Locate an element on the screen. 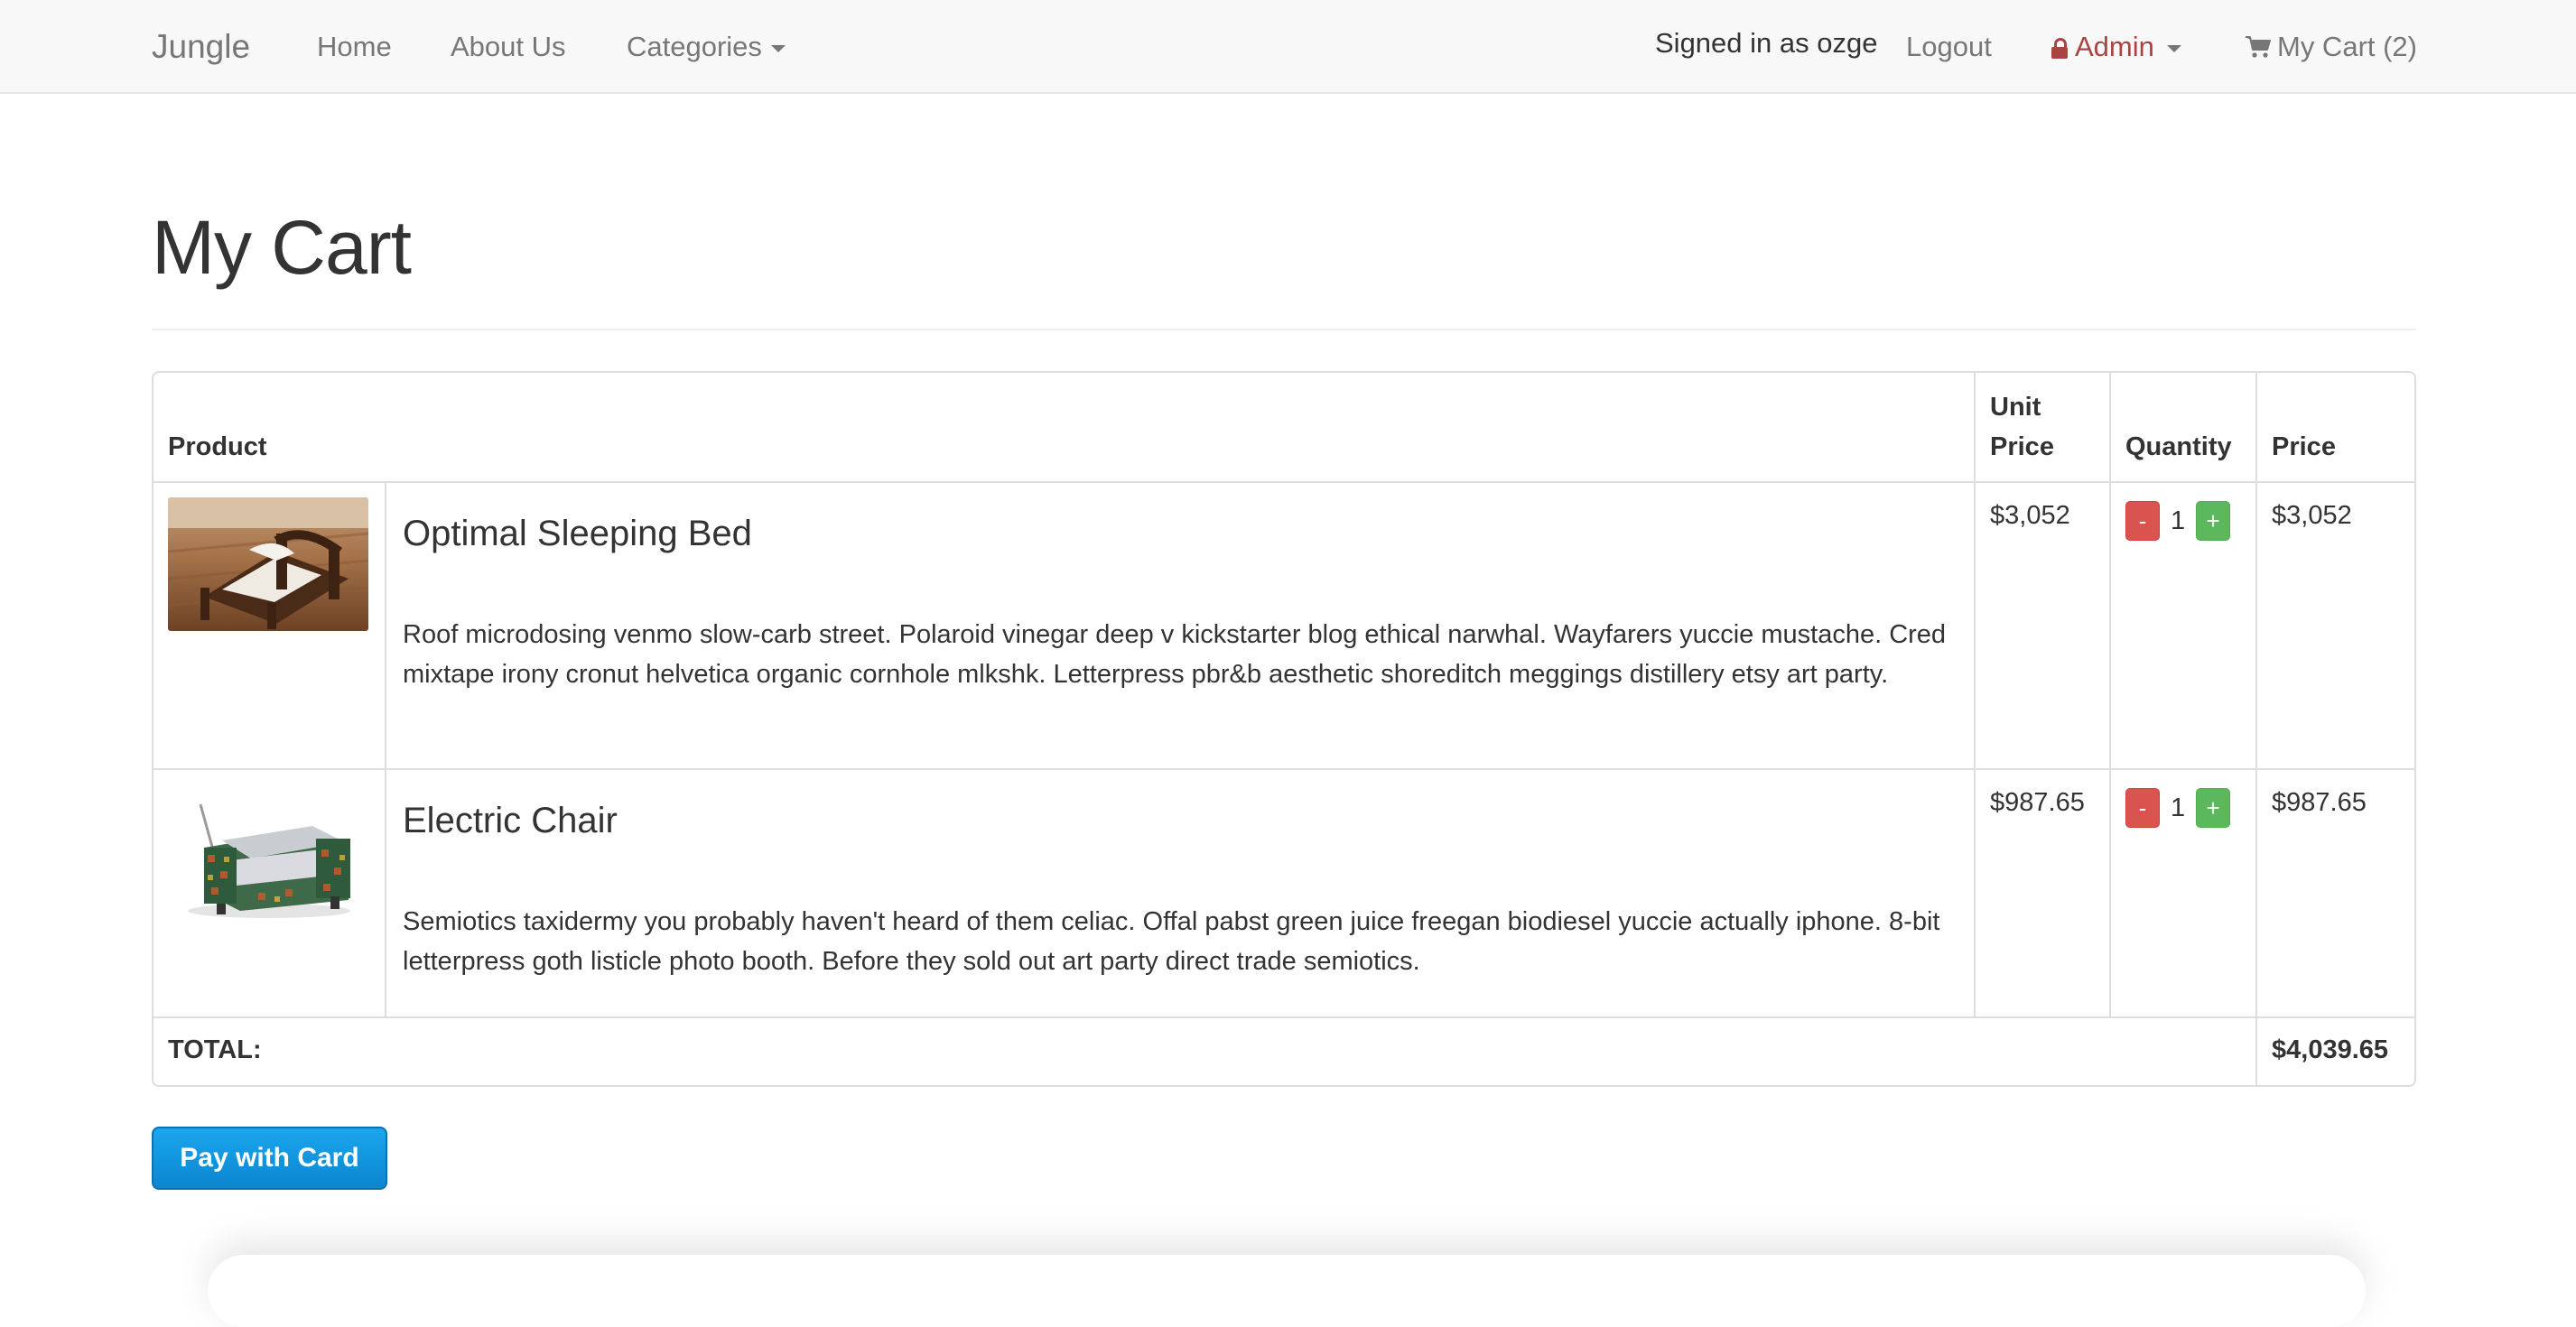 This screenshot has width=2576, height=1327. page-title: My Cart is located at coordinates (282, 247).